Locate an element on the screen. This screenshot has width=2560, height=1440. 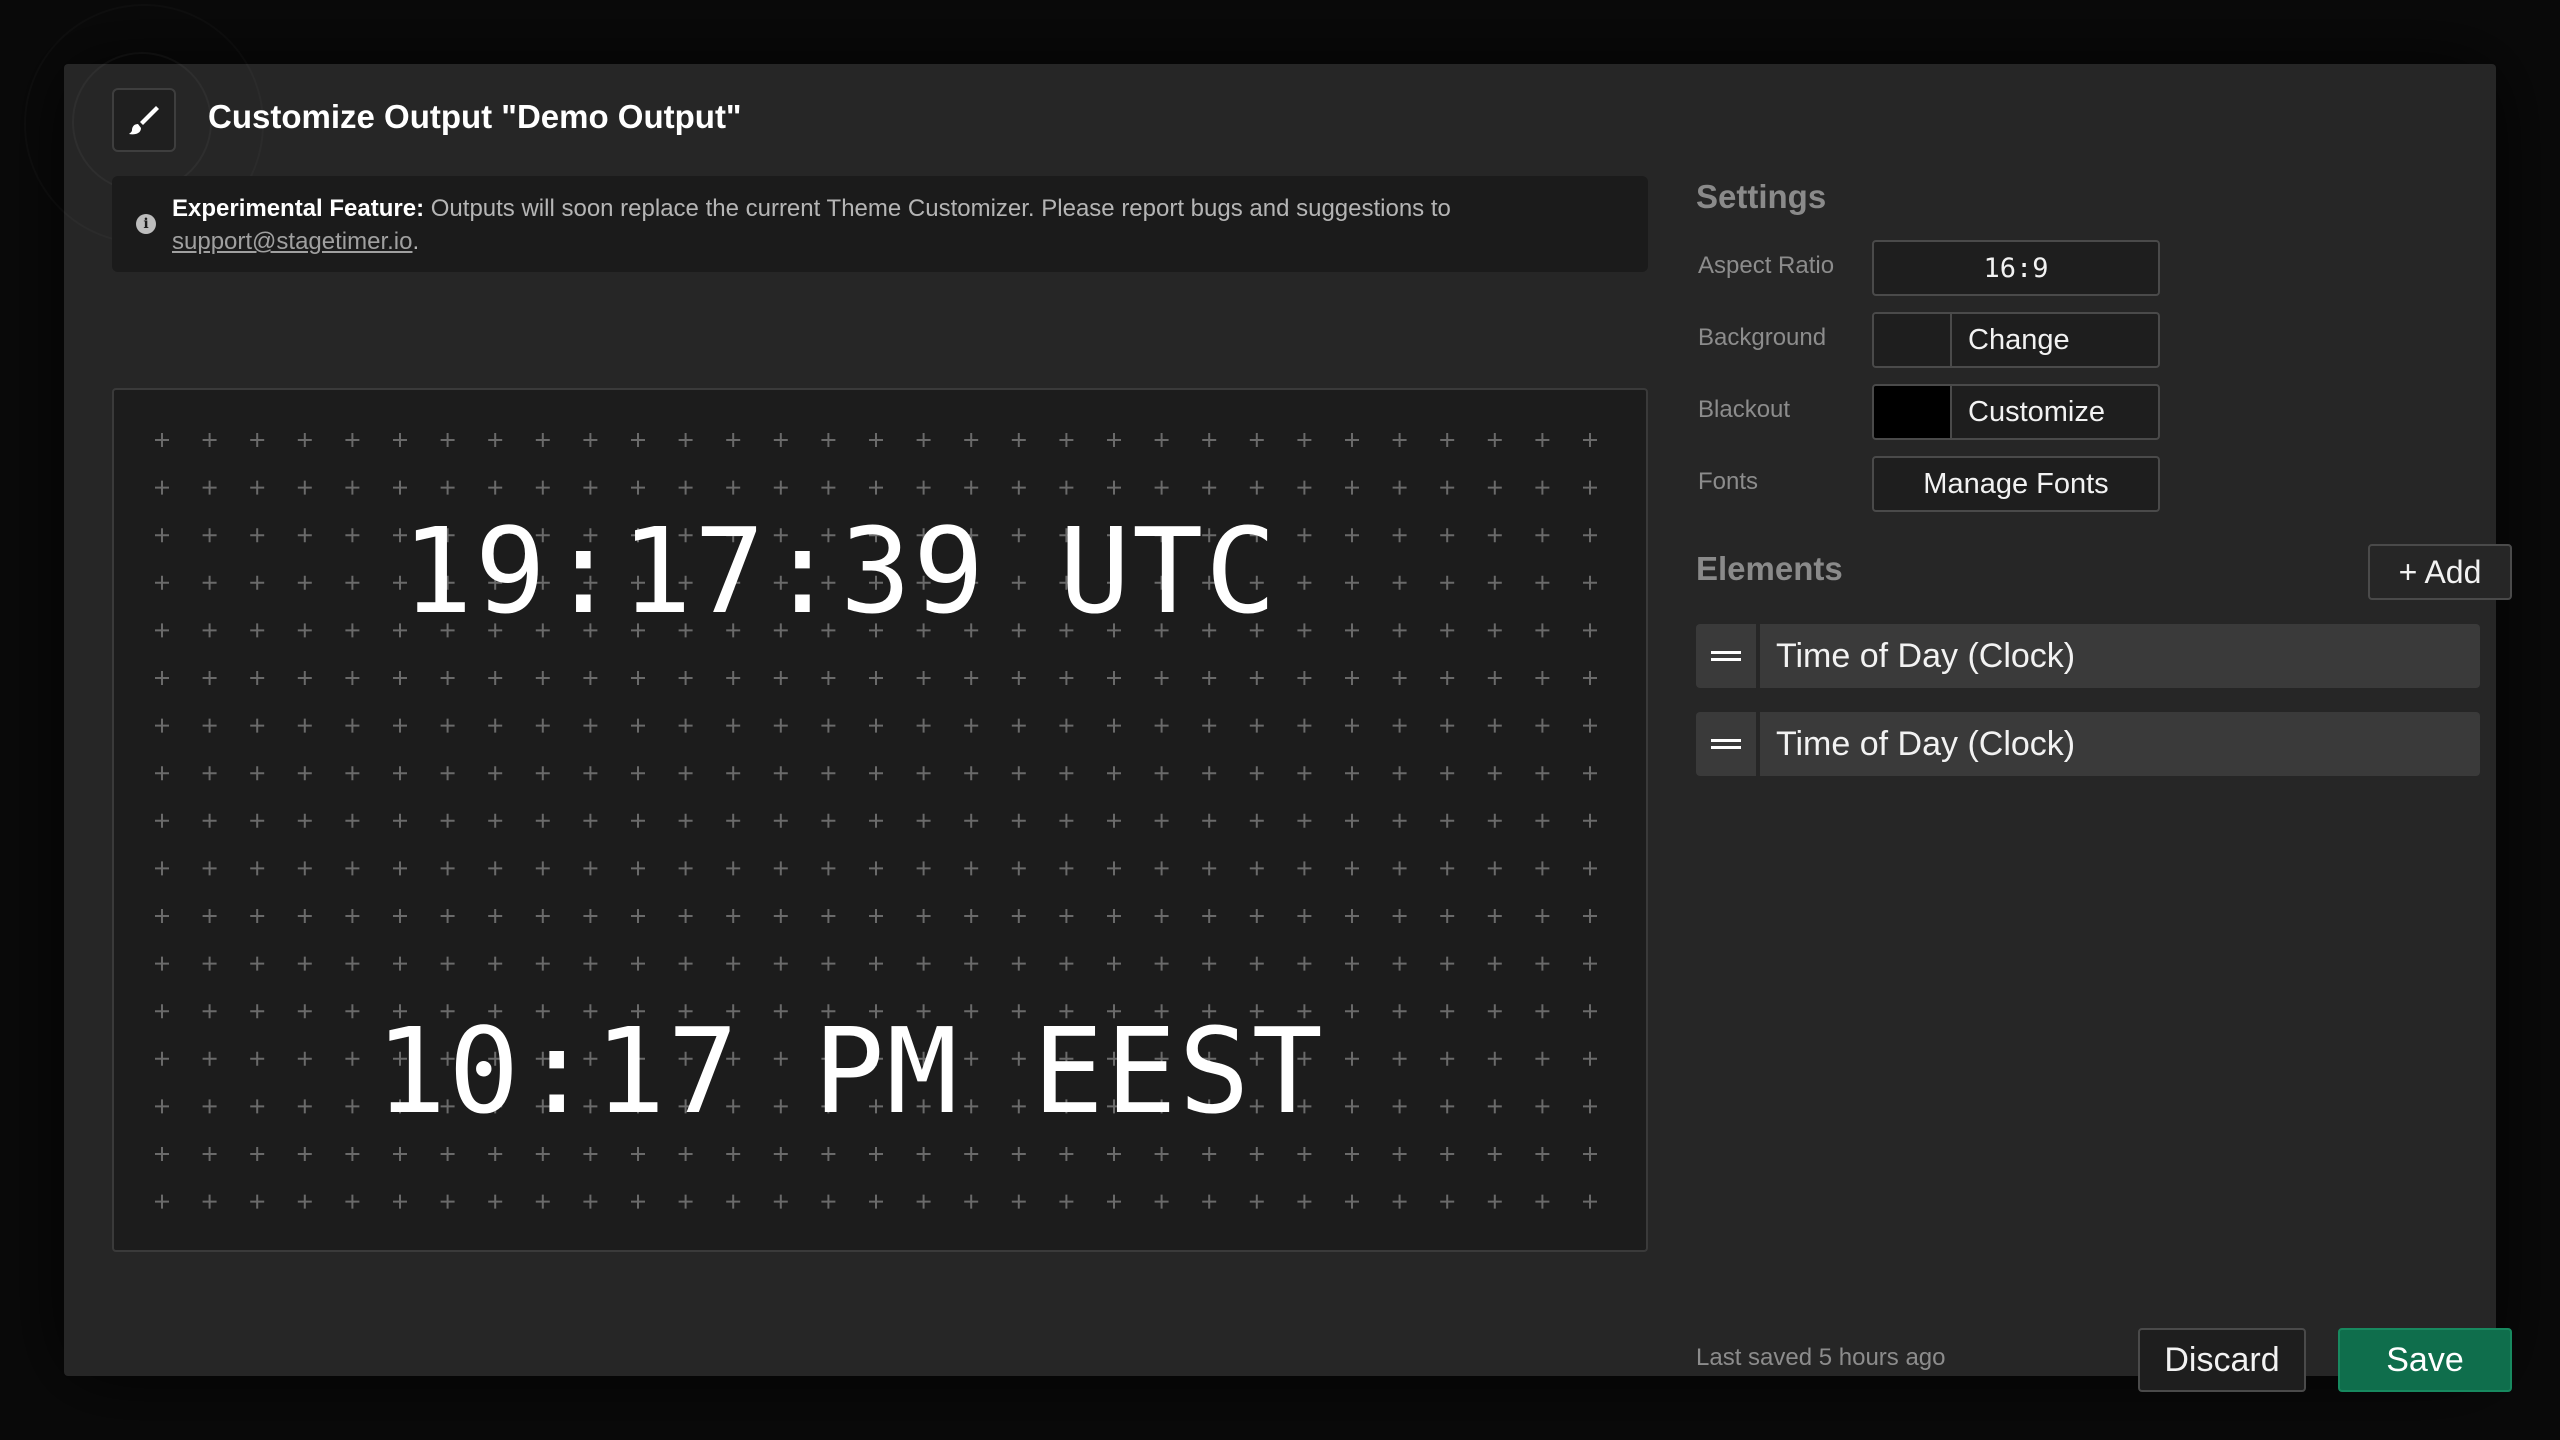
info-icon: i is located at coordinates (146, 224).